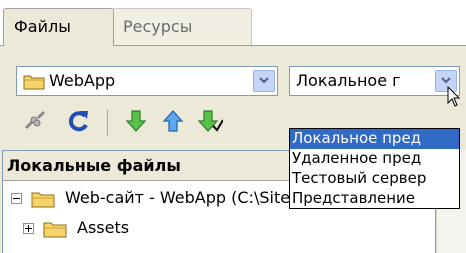 The height and width of the screenshot is (253, 466). Describe the element at coordinates (374, 179) in the screenshot. I see `view-option-testing: Тестовый сервер` at that location.